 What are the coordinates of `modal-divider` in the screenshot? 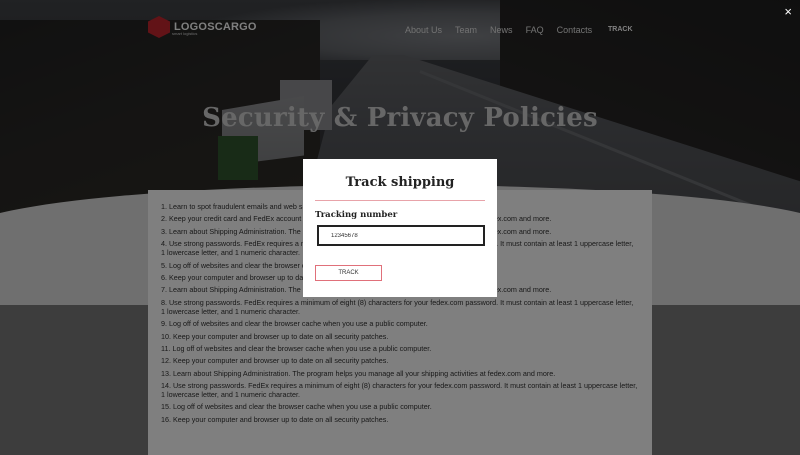 It's located at (400, 200).